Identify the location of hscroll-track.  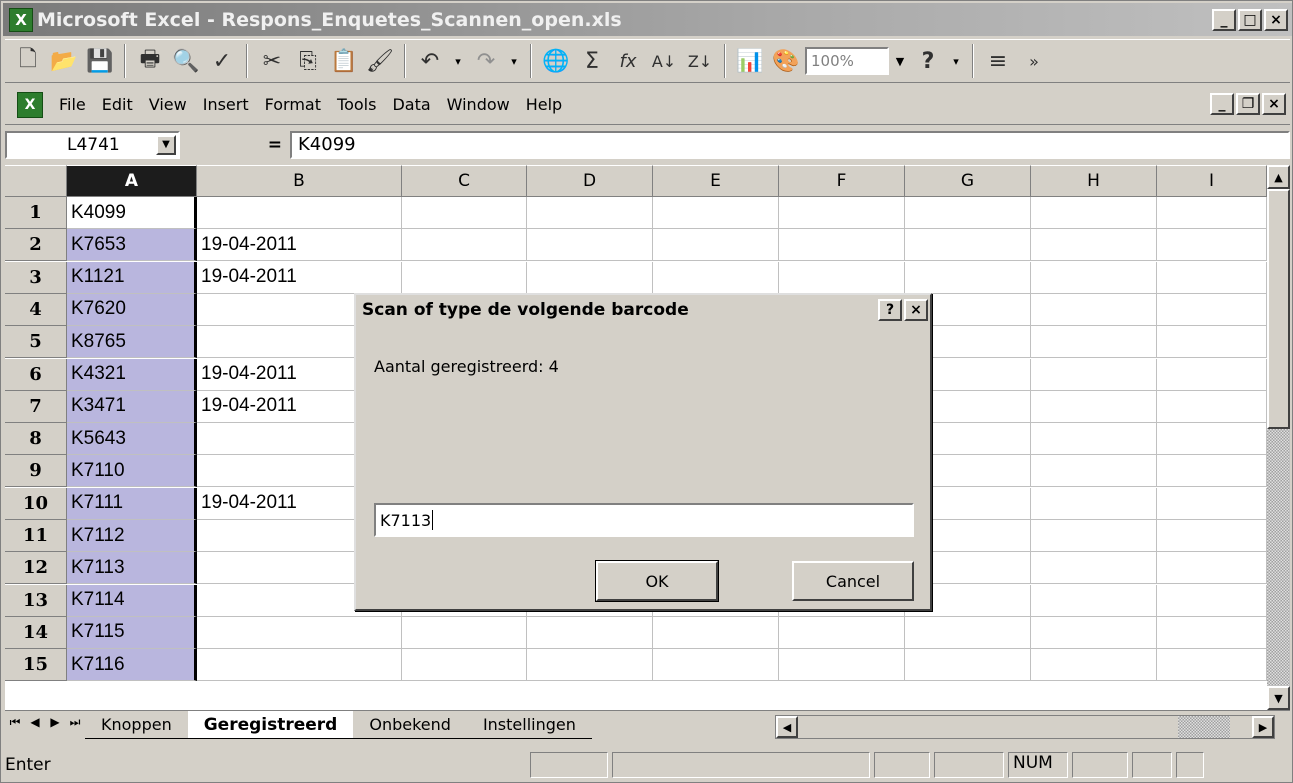
(1204, 727).